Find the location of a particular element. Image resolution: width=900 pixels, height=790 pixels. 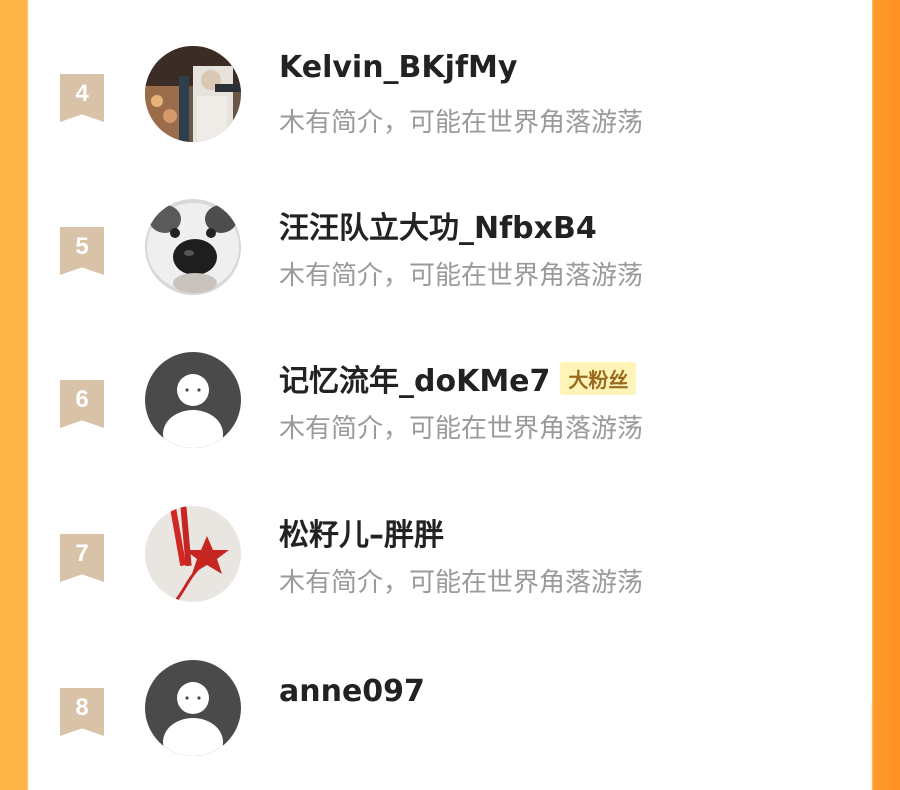

rank-badge: 6 is located at coordinates (82, 404).